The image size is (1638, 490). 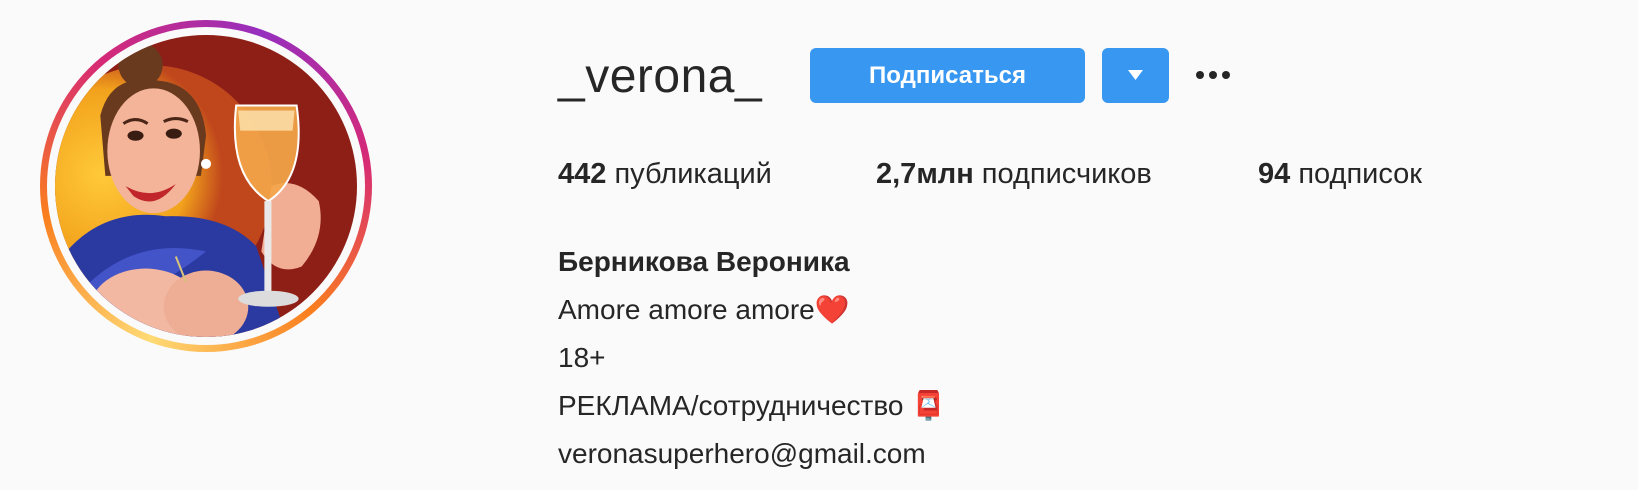 What do you see at coordinates (693, 174) in the screenshot?
I see `posts-label: публикаций` at bounding box center [693, 174].